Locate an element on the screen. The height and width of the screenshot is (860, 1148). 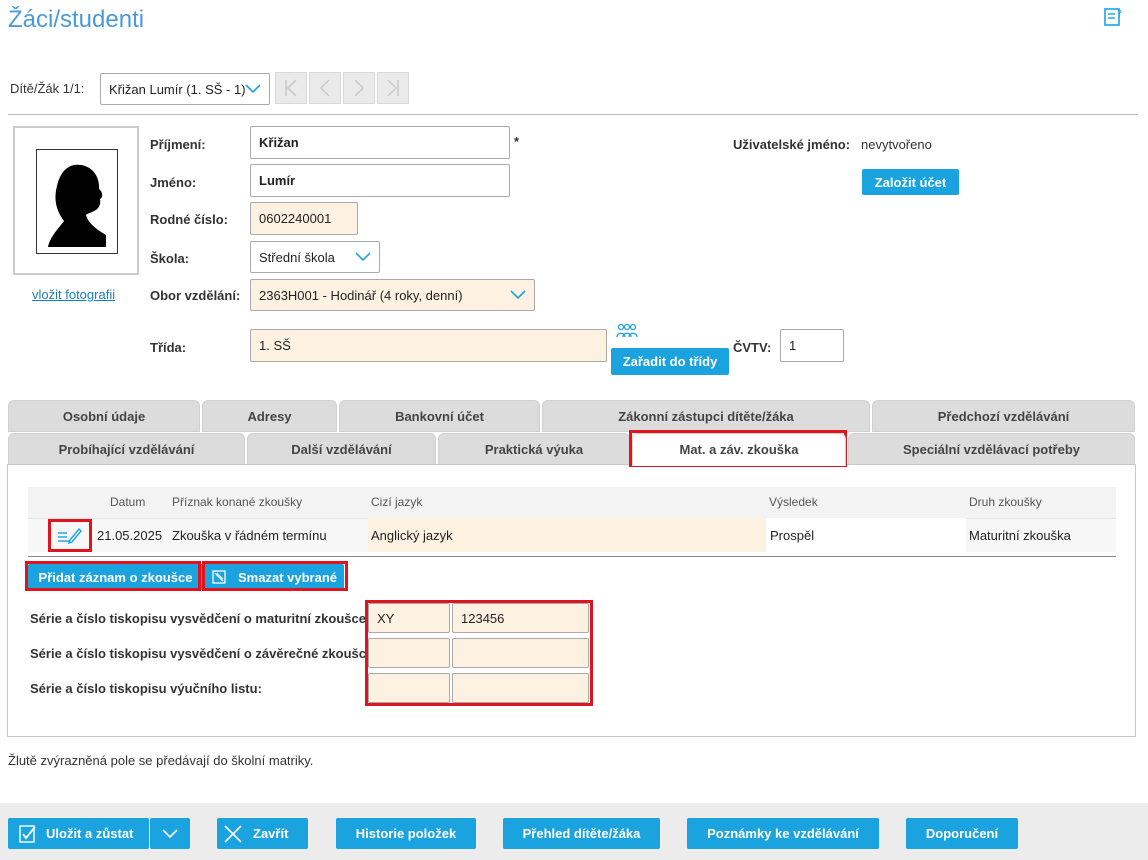
overview-button: Přehled dítěte/žáka is located at coordinates (581, 833).